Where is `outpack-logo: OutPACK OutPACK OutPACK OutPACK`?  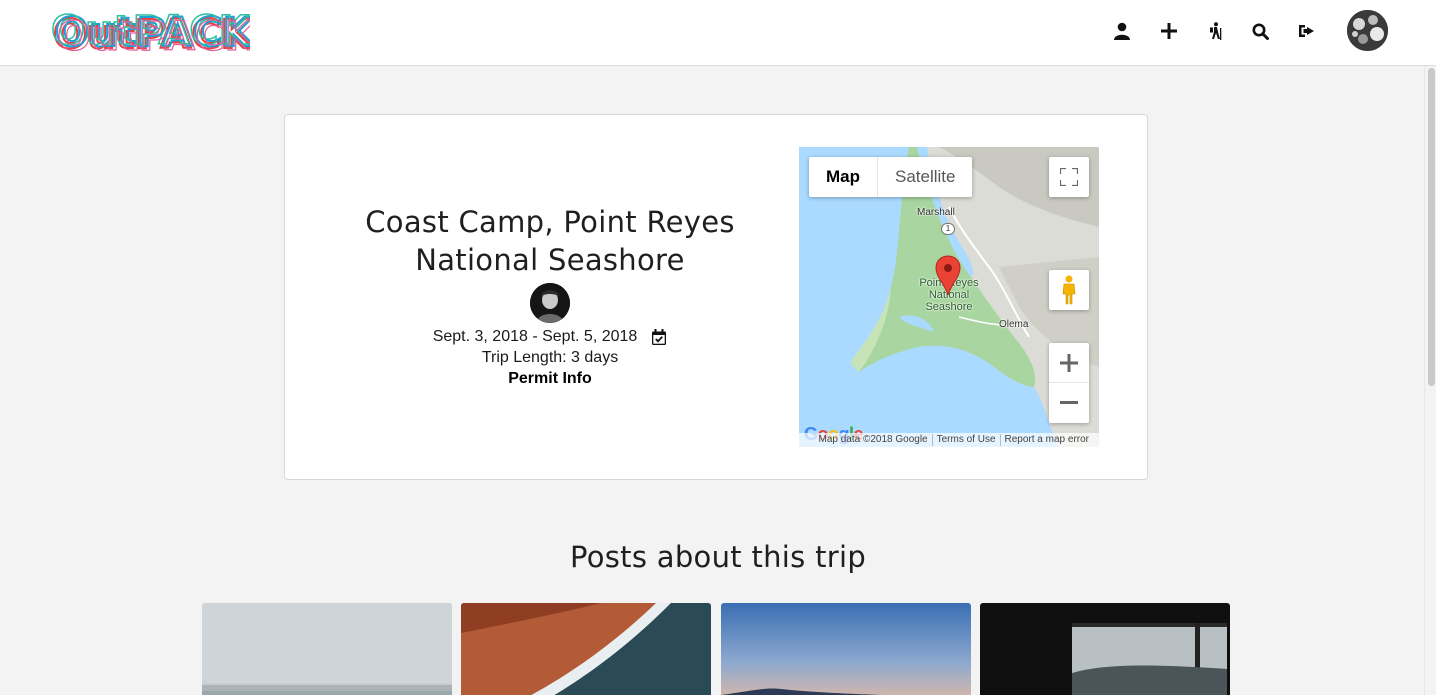
outpack-logo: OutPACK OutPACK OutPACK OutPACK is located at coordinates (150, 31).